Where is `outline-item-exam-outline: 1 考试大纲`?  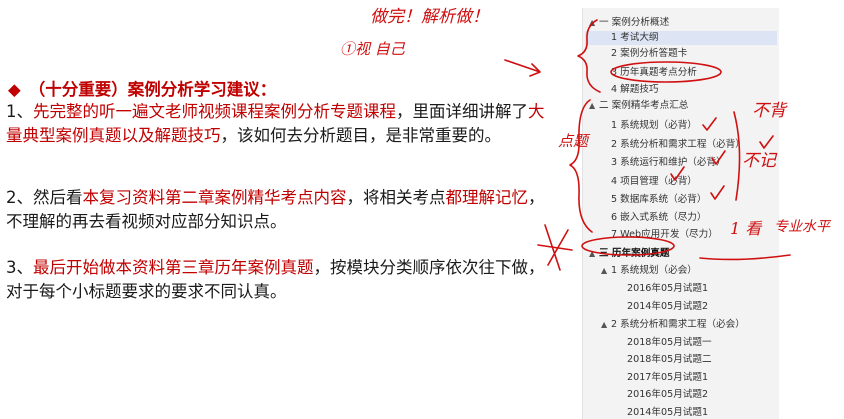
outline-item-exam-outline: 1 考试大纲 is located at coordinates (681, 38).